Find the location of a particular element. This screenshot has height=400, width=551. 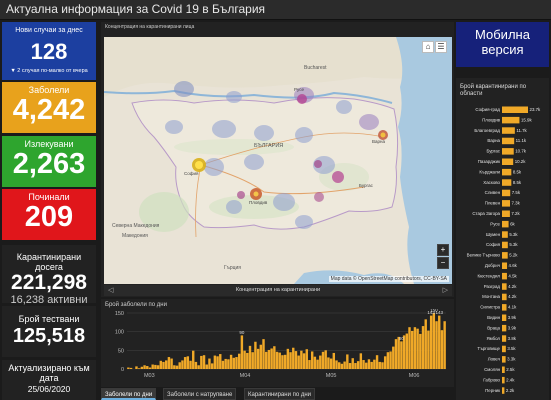

chart-tab: Заболели по дни is located at coordinates (129, 394).